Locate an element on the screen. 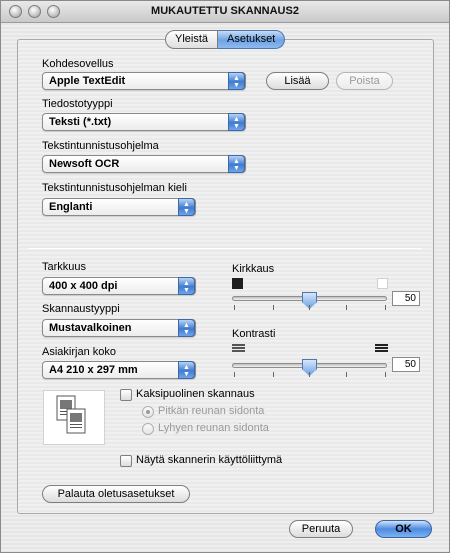 The image size is (450, 553). resolution-value: 400 x 400 dpi is located at coordinates (83, 286).